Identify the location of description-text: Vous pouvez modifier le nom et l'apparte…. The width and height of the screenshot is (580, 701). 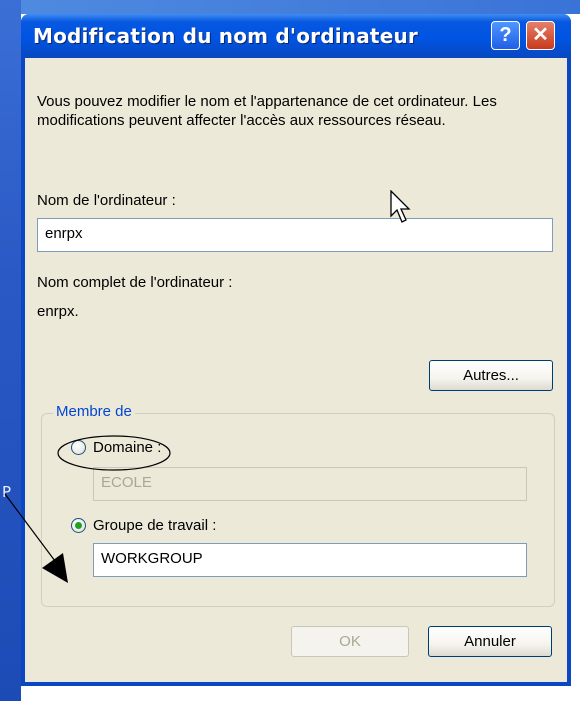
(267, 111).